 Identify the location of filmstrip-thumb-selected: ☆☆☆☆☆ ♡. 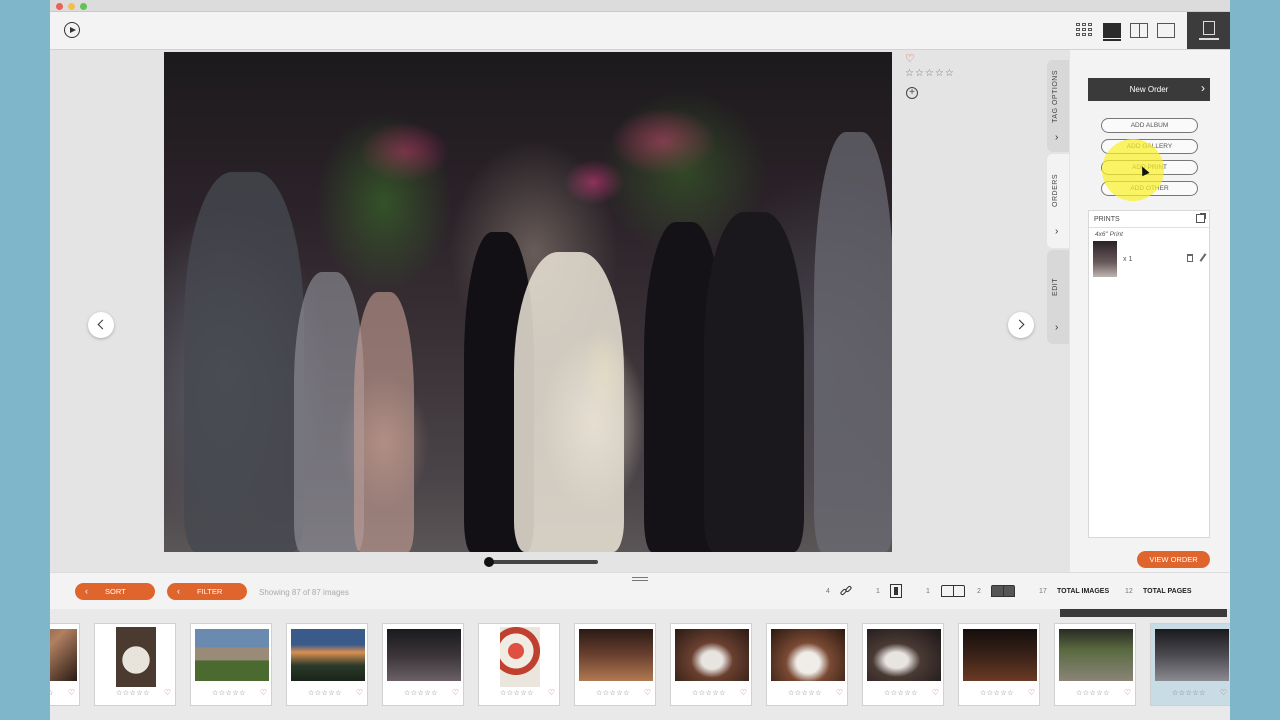
(1190, 664).